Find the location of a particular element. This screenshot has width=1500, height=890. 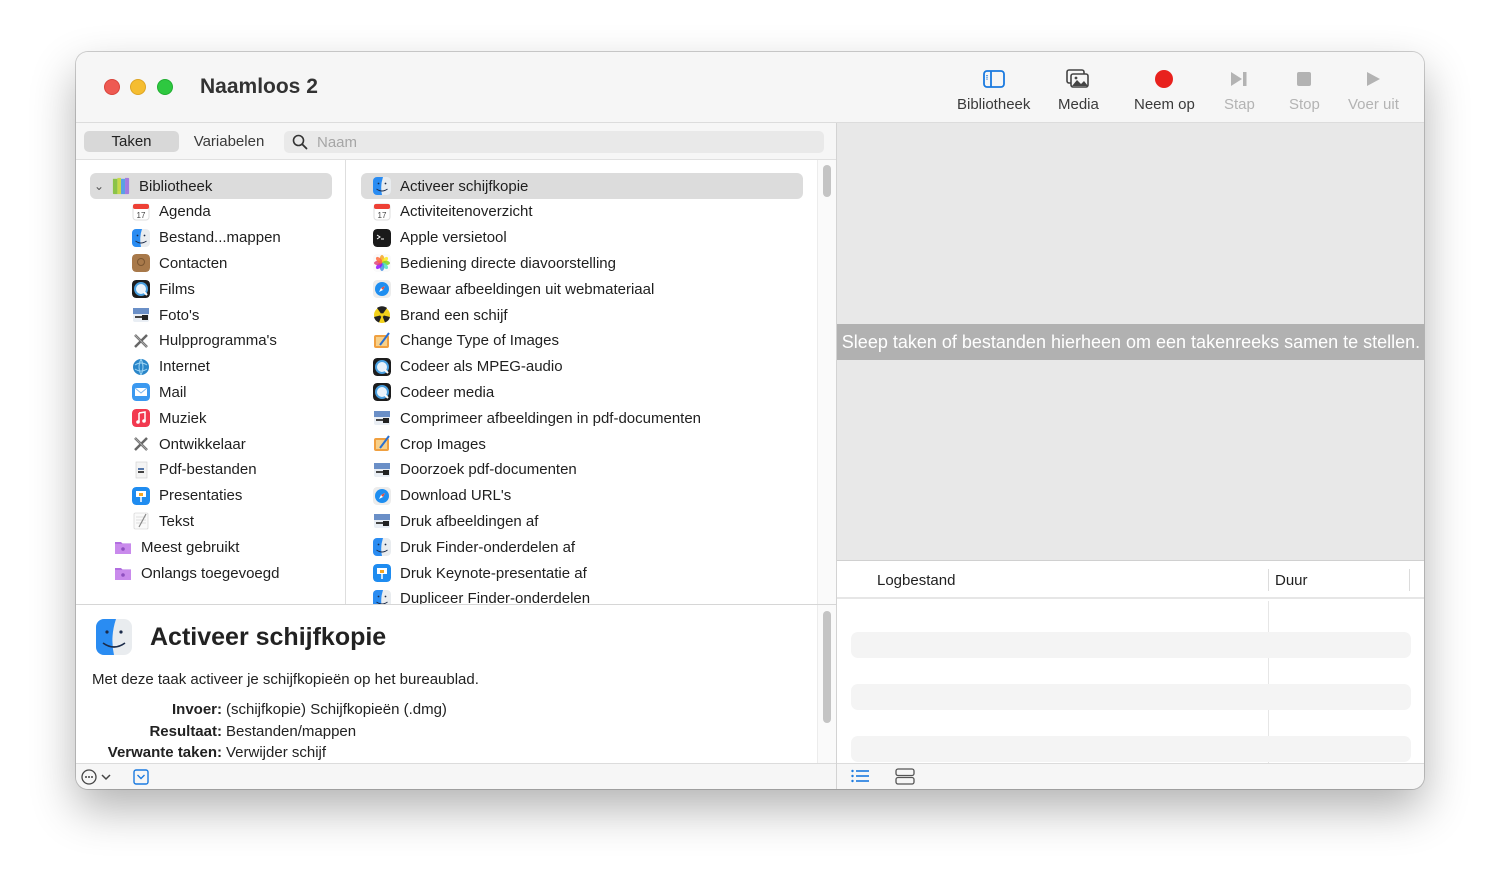

library-toolbar-button: Bibliotheek is located at coordinates (993, 89).